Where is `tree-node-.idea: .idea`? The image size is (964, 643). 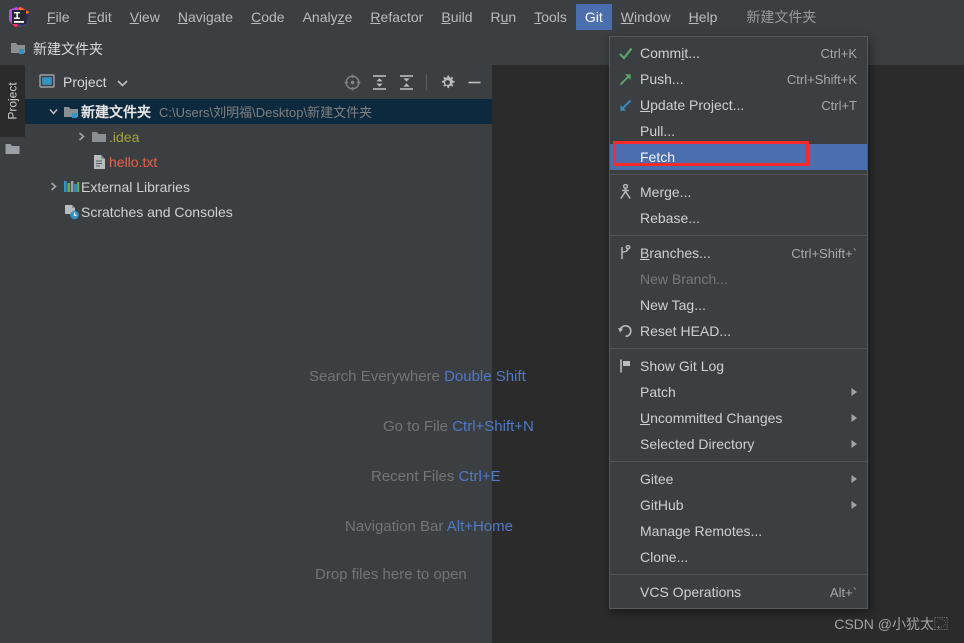 tree-node-.idea: .idea is located at coordinates (258, 136).